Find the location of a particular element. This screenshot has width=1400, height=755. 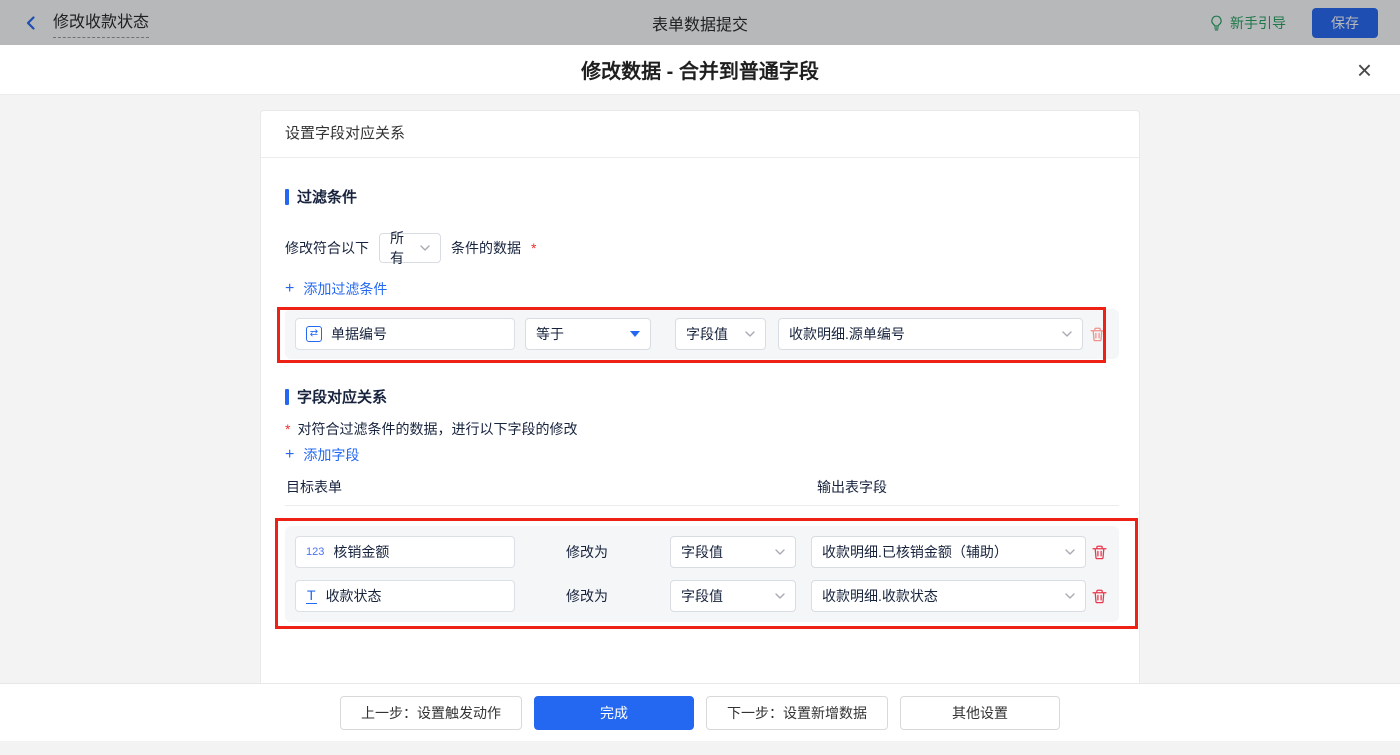

filter-match-row: 修改符合以下 所有 条件的数据 * is located at coordinates (702, 248).